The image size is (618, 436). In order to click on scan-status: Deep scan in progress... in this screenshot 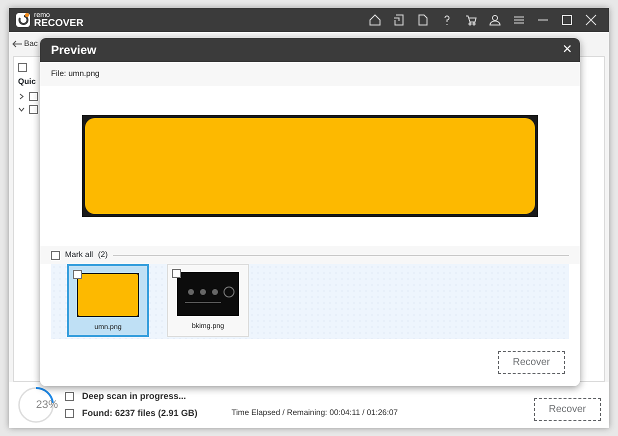, I will do `click(134, 396)`.